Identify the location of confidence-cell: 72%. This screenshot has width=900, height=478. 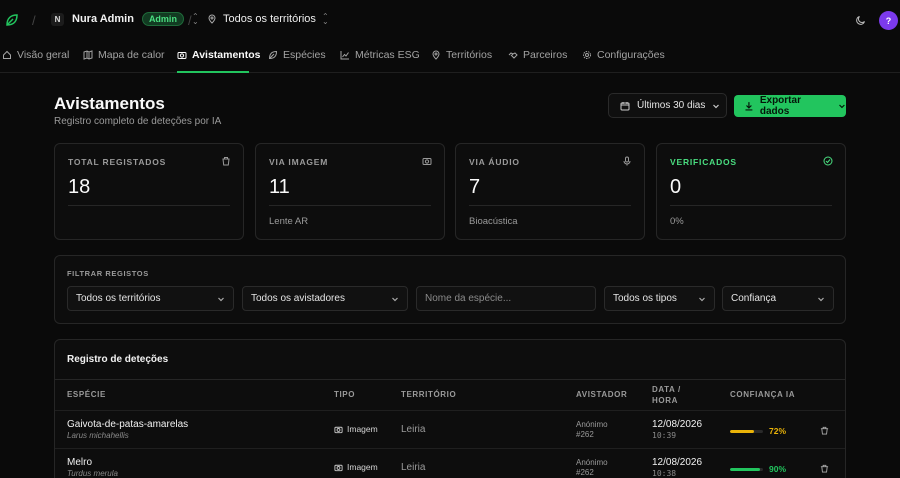
(758, 431).